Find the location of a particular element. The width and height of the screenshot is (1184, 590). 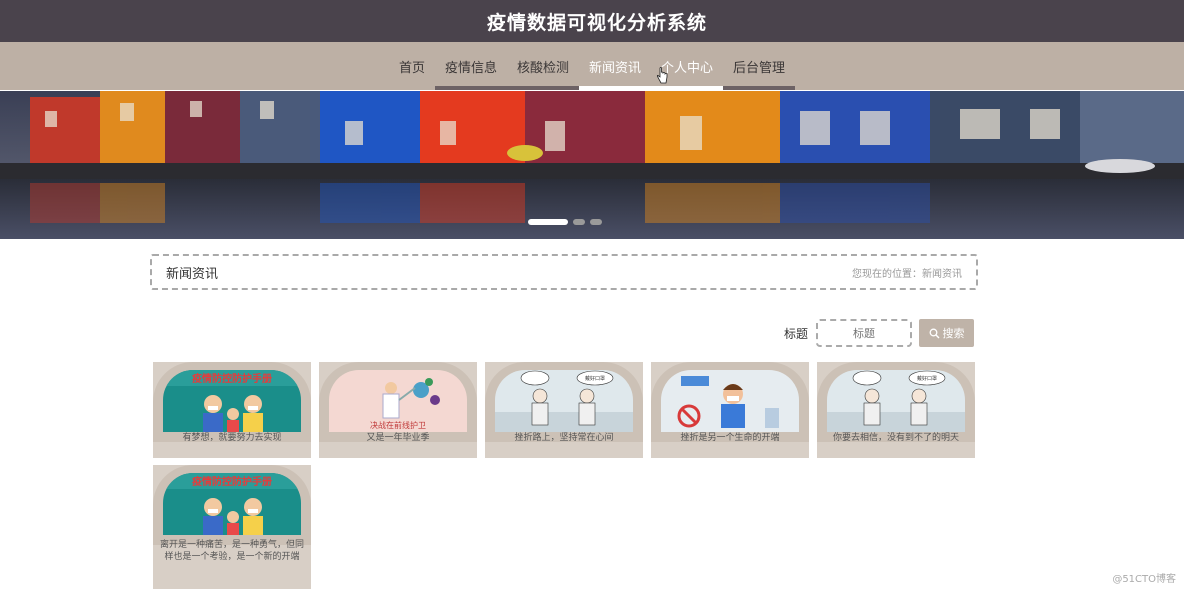

nav-item-news: 新闻资讯 is located at coordinates (615, 66).